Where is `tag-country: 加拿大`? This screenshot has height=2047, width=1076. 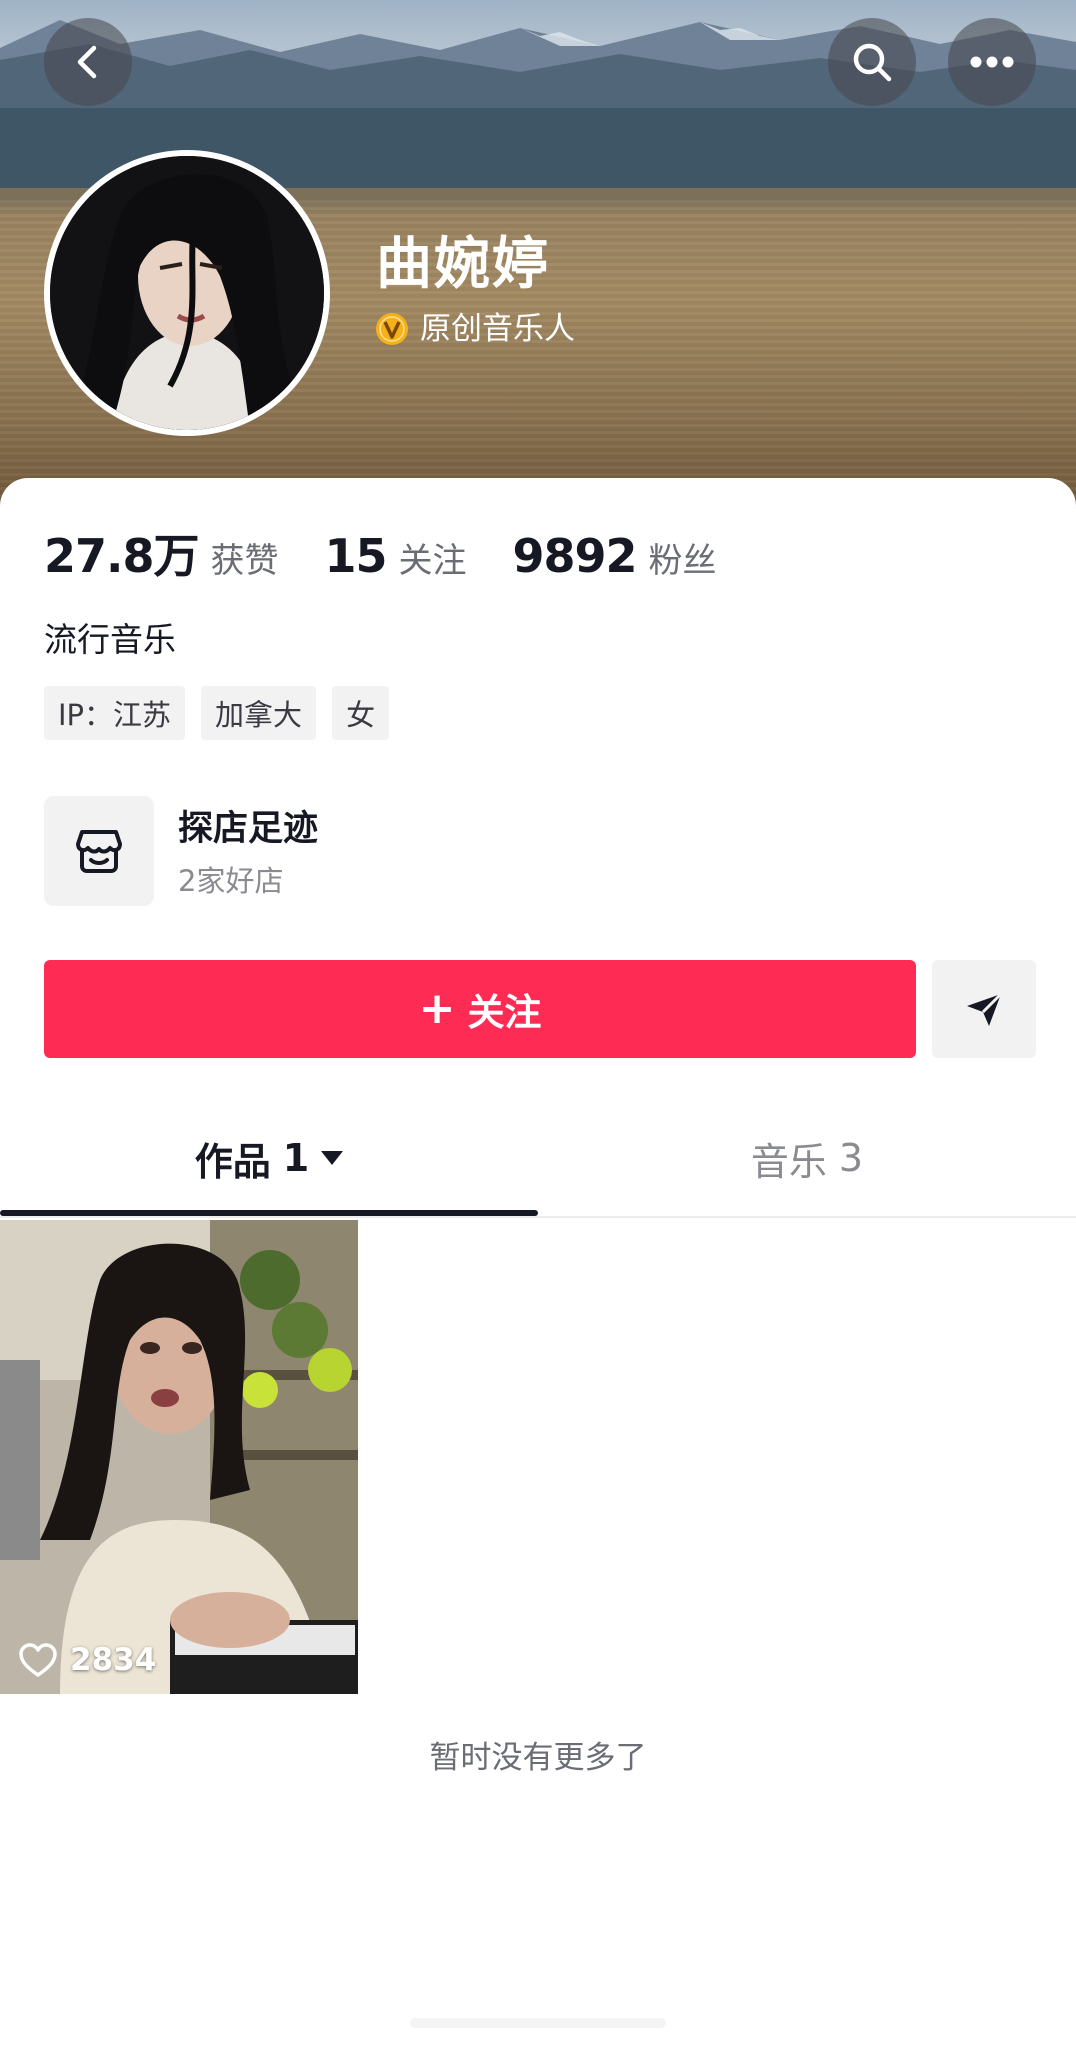
tag-country: 加拿大 is located at coordinates (259, 713).